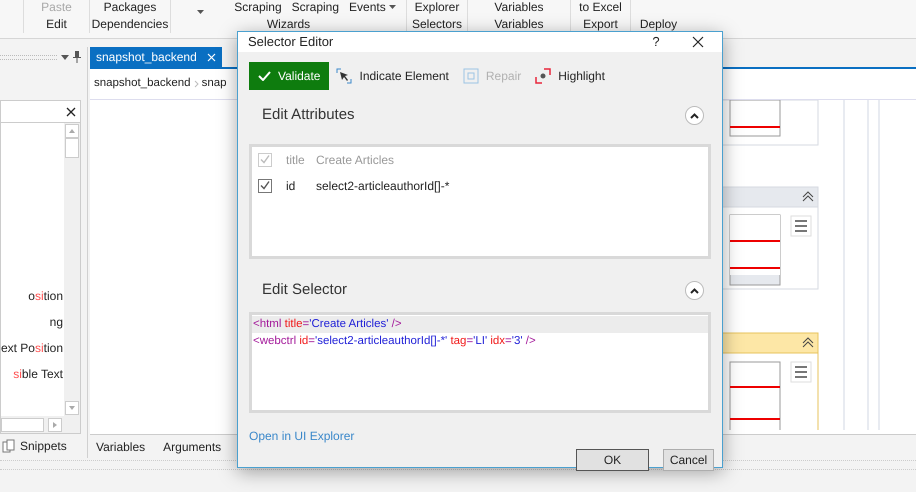 The height and width of the screenshot is (492, 916). I want to click on checkbox, so click(265, 185).